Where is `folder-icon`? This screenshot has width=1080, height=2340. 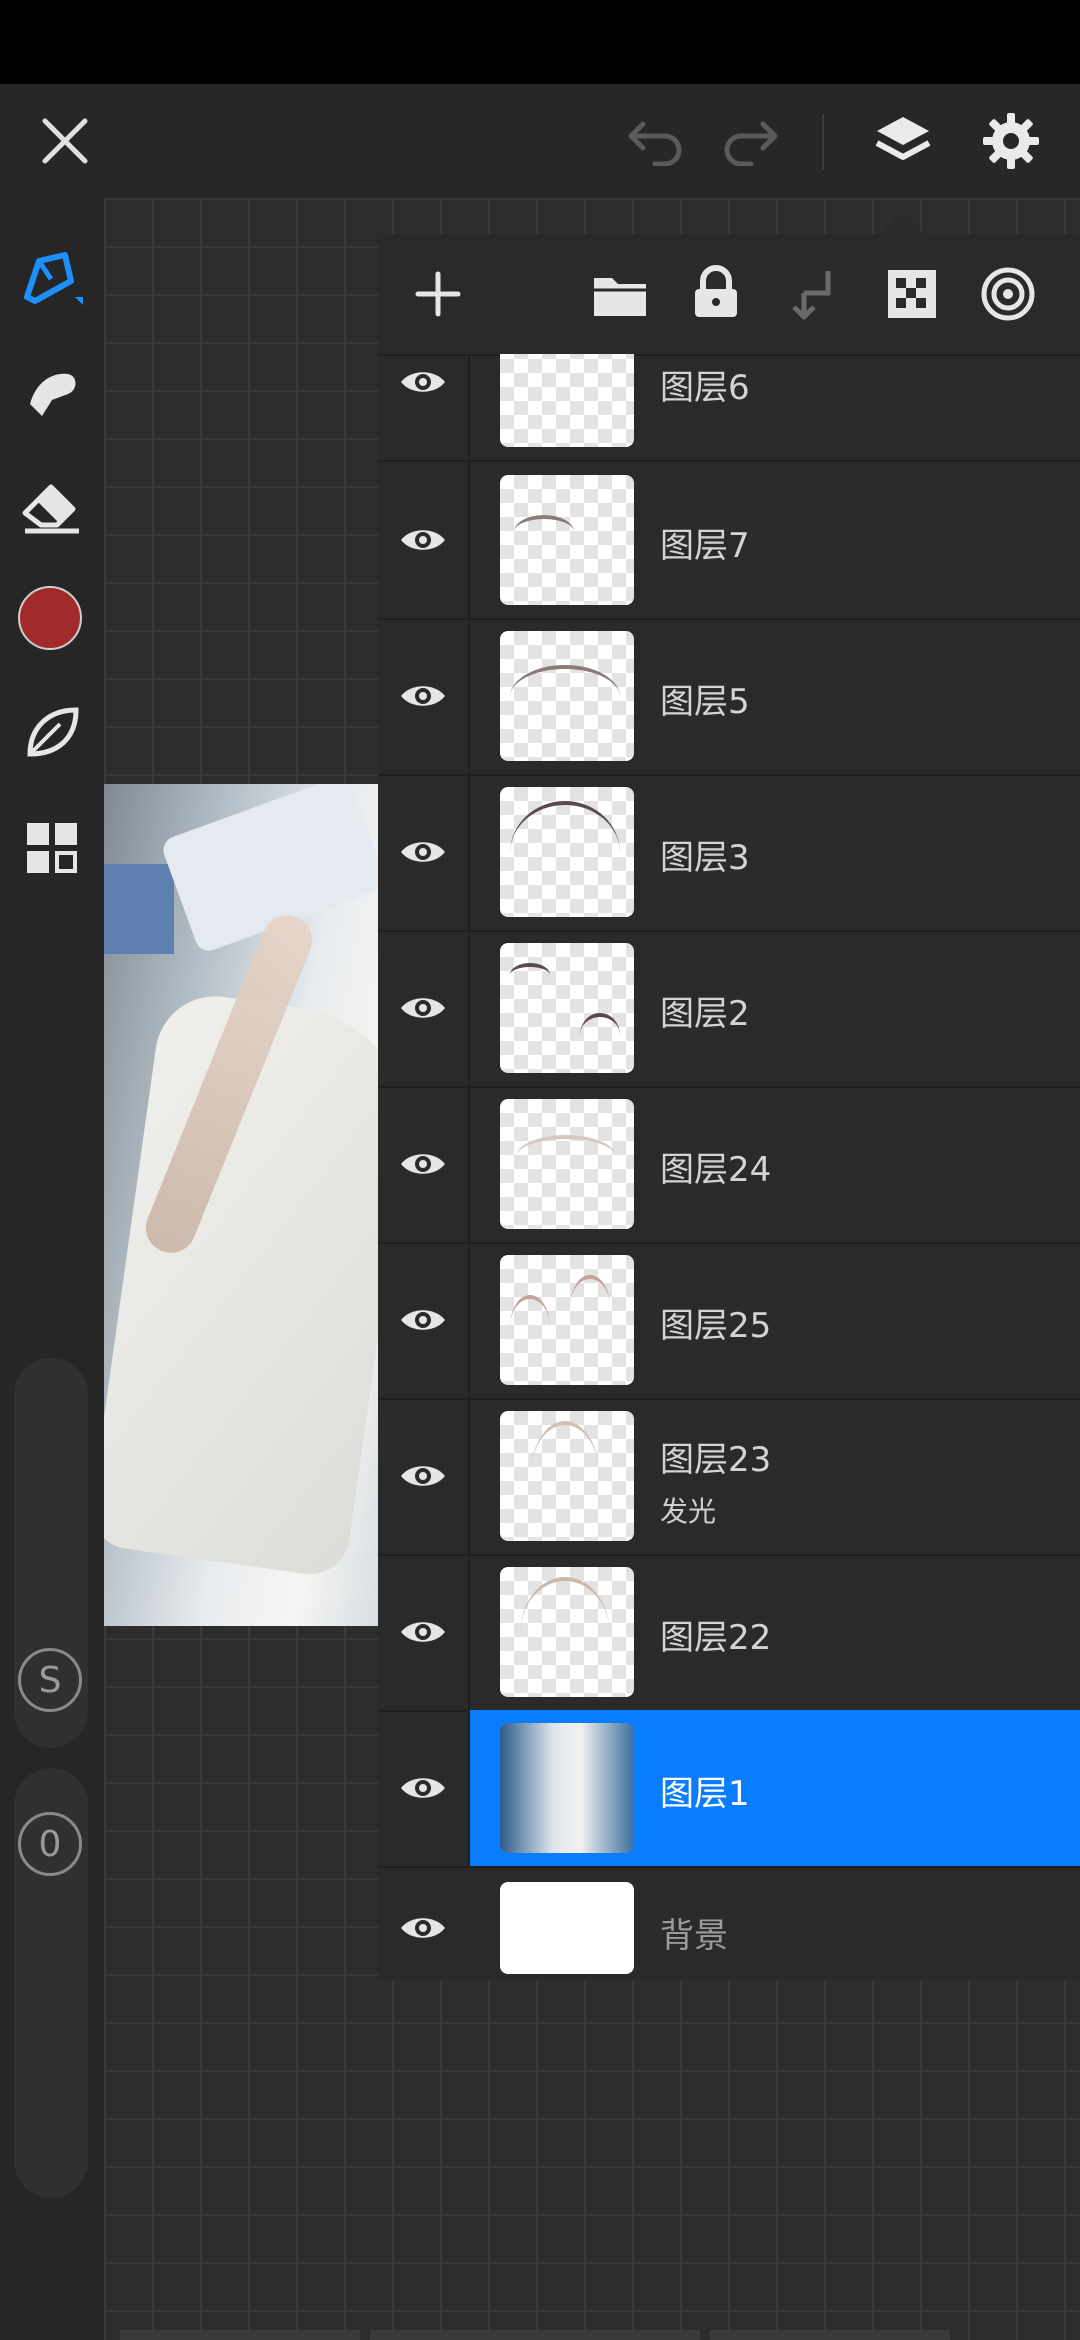 folder-icon is located at coordinates (620, 294).